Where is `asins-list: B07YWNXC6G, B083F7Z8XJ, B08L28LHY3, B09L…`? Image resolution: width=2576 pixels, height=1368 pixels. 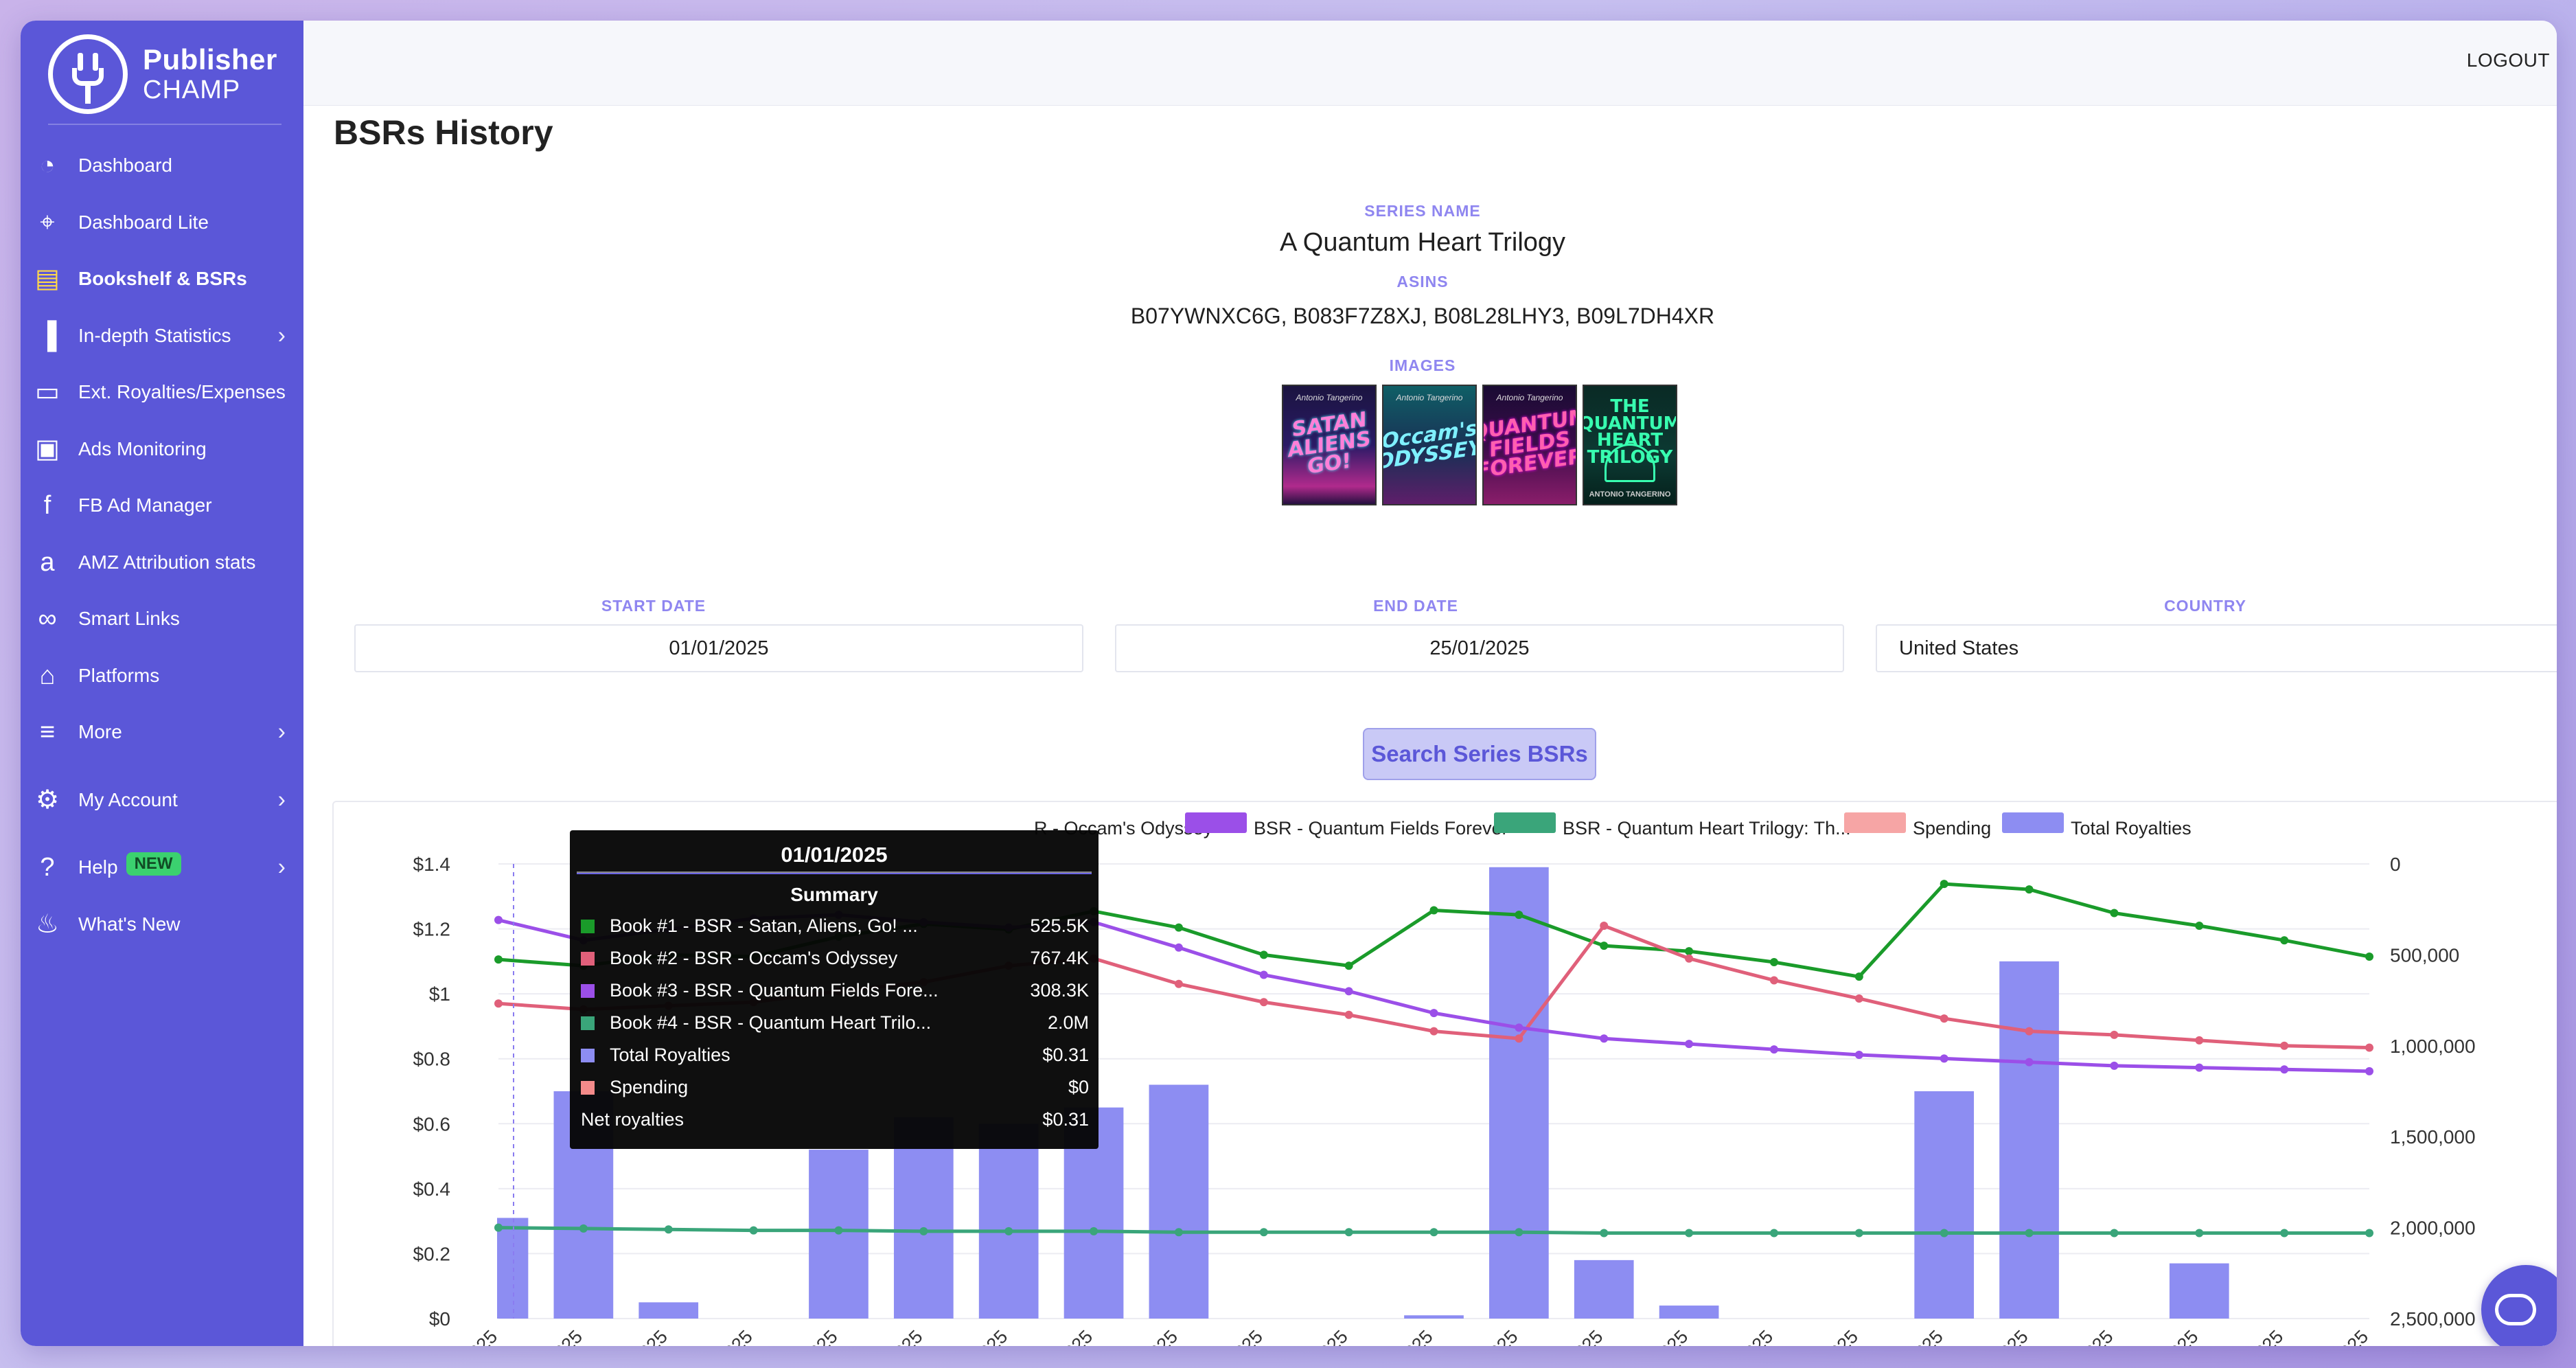
asins-list: B07YWNXC6G, B083F7Z8XJ, B08L28LHY3, B09L… is located at coordinates (1422, 316).